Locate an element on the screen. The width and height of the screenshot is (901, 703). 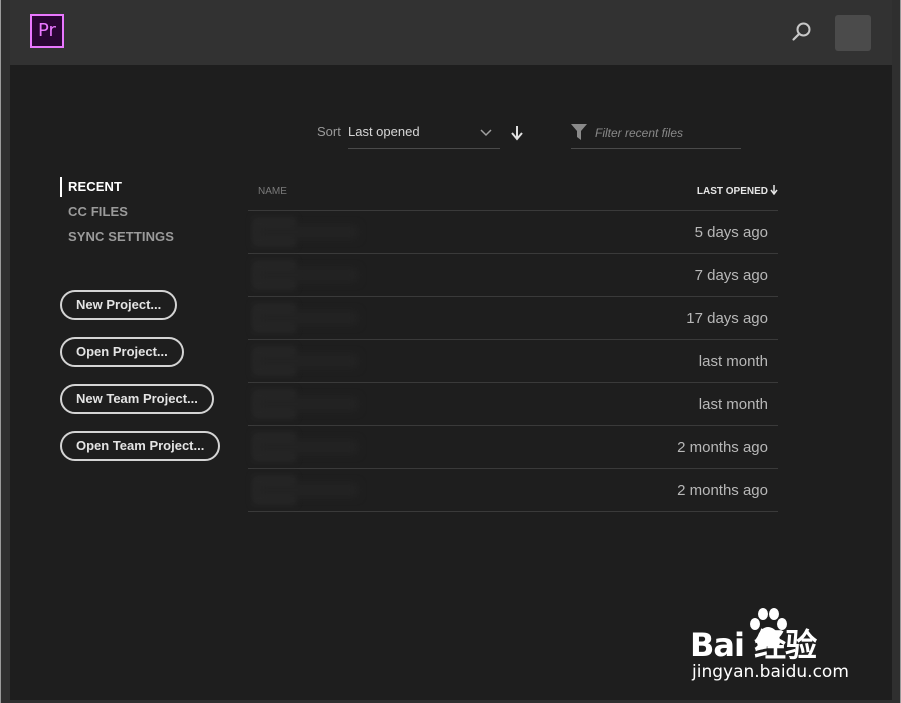
filter-field is located at coordinates (656, 134).